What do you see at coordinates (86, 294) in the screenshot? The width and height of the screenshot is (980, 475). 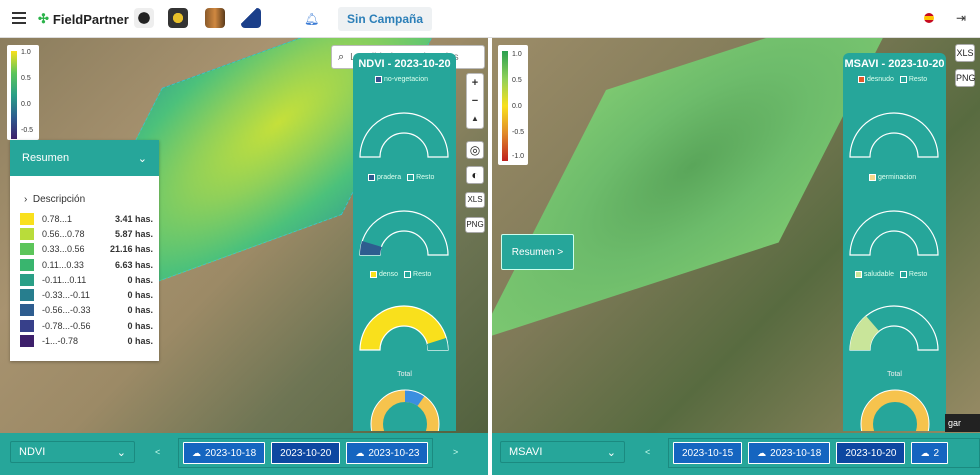 I see `resumen-row: -0.33...-0.11 0 has.` at bounding box center [86, 294].